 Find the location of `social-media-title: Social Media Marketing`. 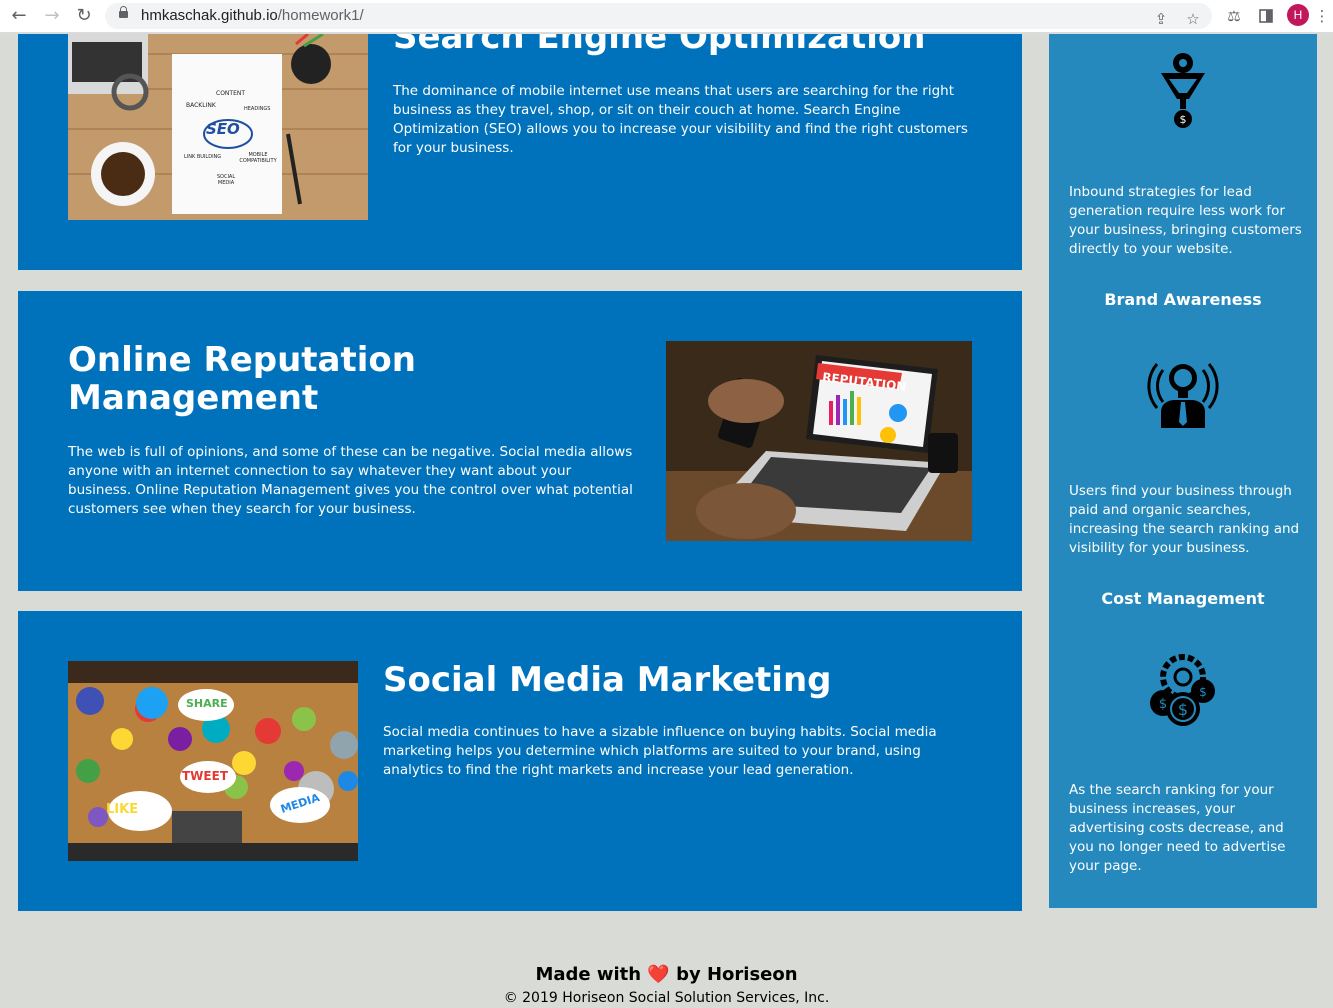

social-media-title: Social Media Marketing is located at coordinates (607, 680).